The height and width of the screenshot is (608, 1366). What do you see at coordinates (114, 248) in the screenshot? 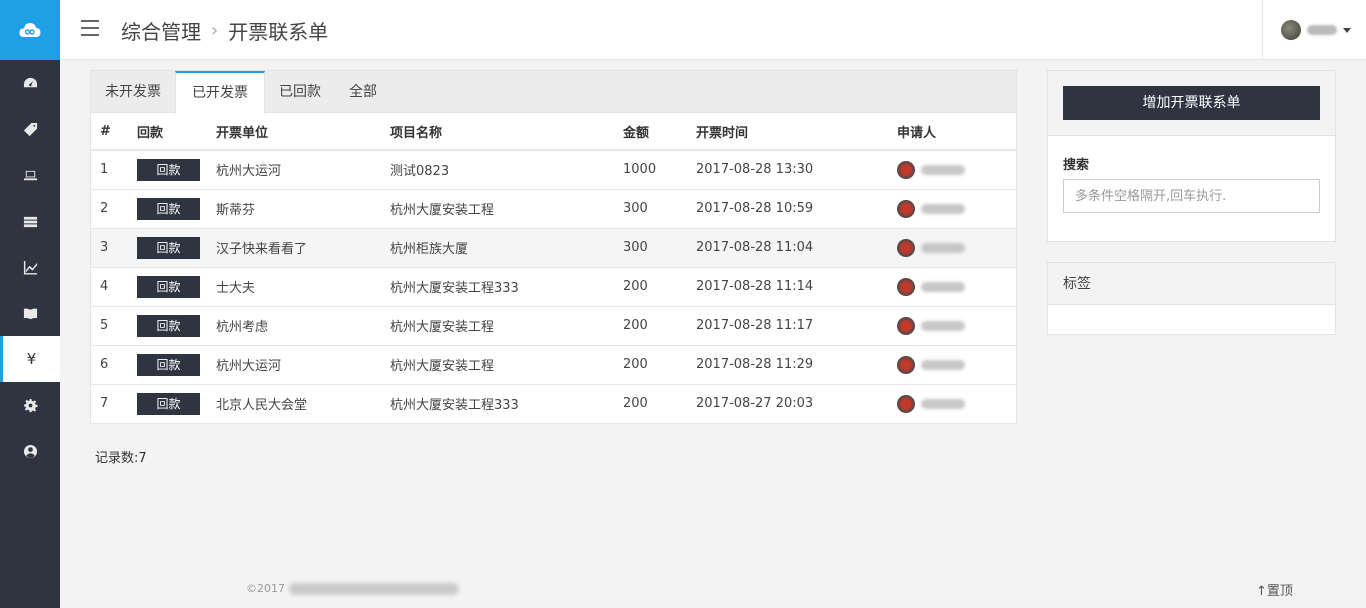
I see `cell-num: 3` at bounding box center [114, 248].